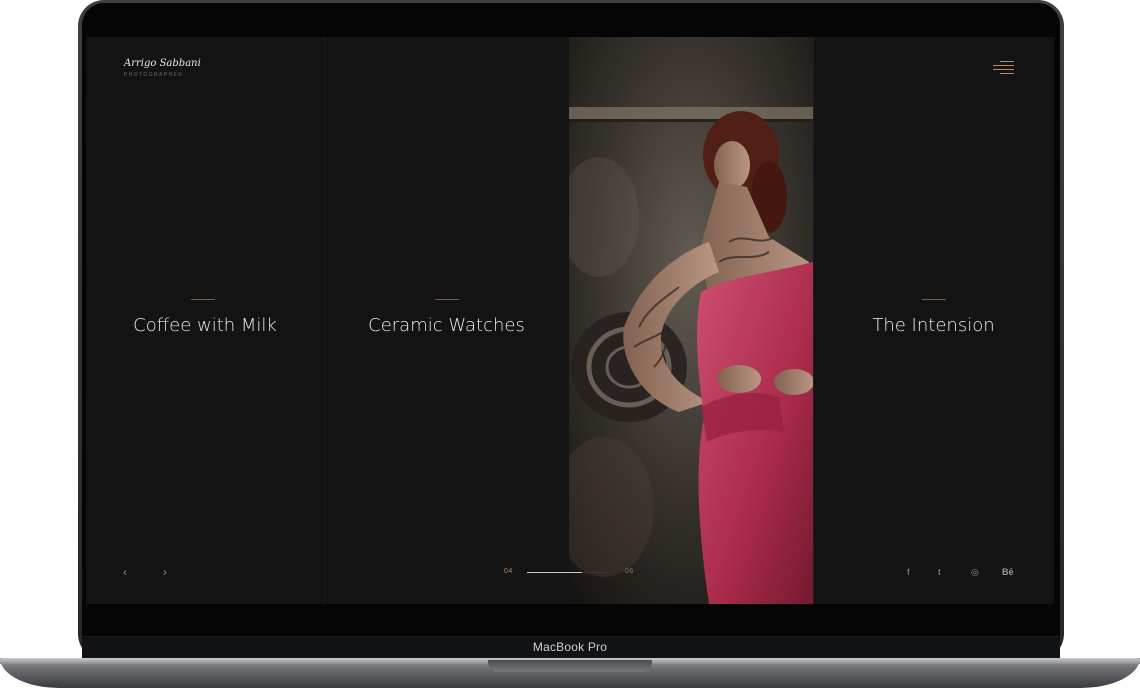  What do you see at coordinates (933, 325) in the screenshot?
I see `slide-title-the-intension: The Intension` at bounding box center [933, 325].